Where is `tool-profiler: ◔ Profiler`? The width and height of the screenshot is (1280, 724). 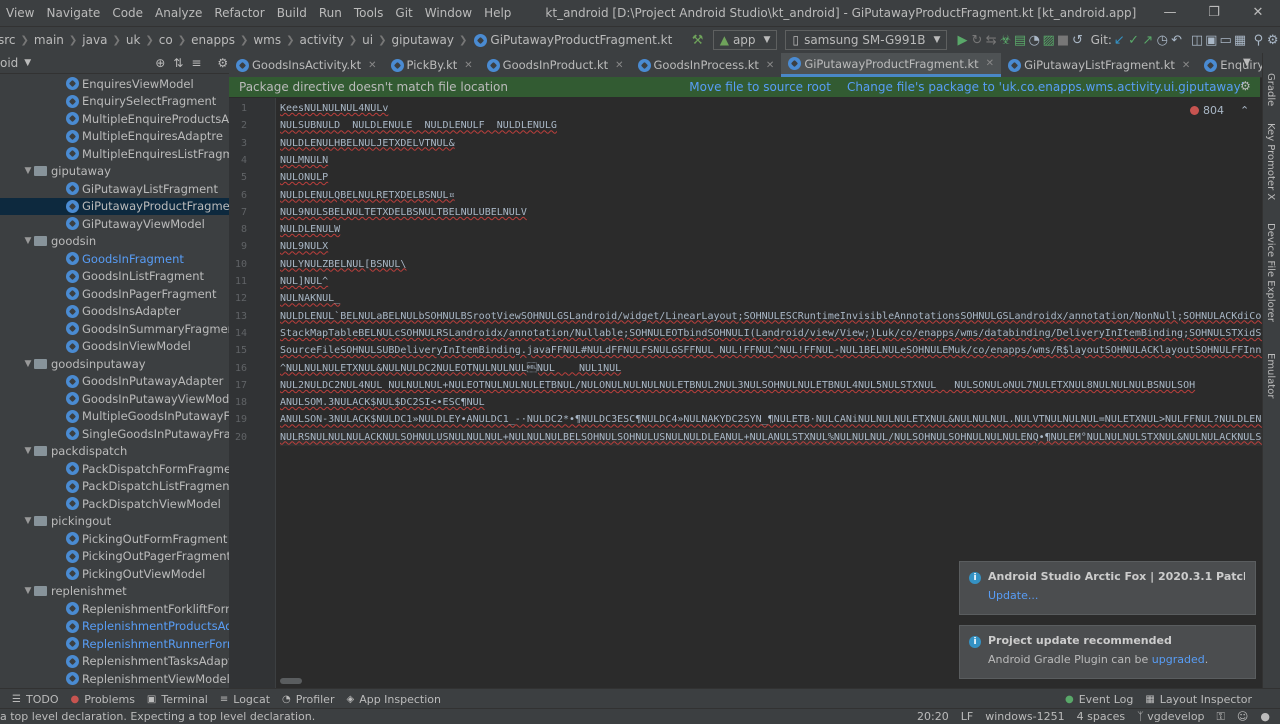 tool-profiler: ◔ Profiler is located at coordinates (308, 699).